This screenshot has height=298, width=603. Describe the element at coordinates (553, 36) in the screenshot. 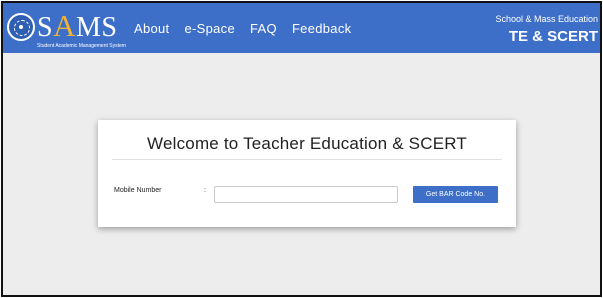

I see `section-name: TE & SCERT` at that location.